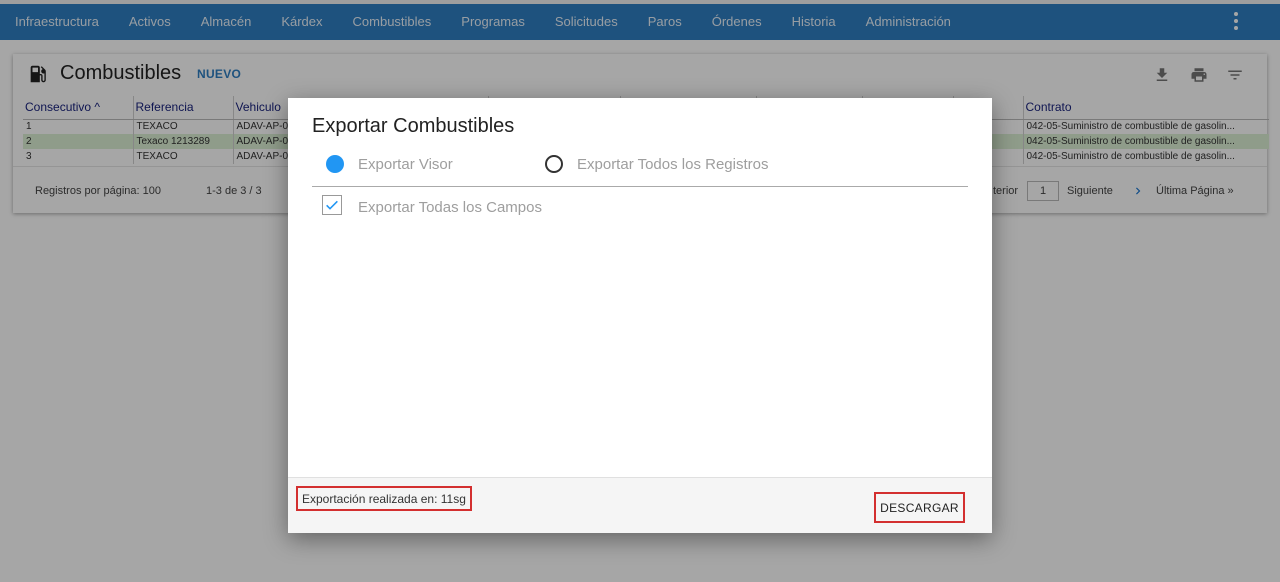  I want to click on dialog-footer: Exportación realizada en: 11sg DESCARGAR, so click(640, 505).